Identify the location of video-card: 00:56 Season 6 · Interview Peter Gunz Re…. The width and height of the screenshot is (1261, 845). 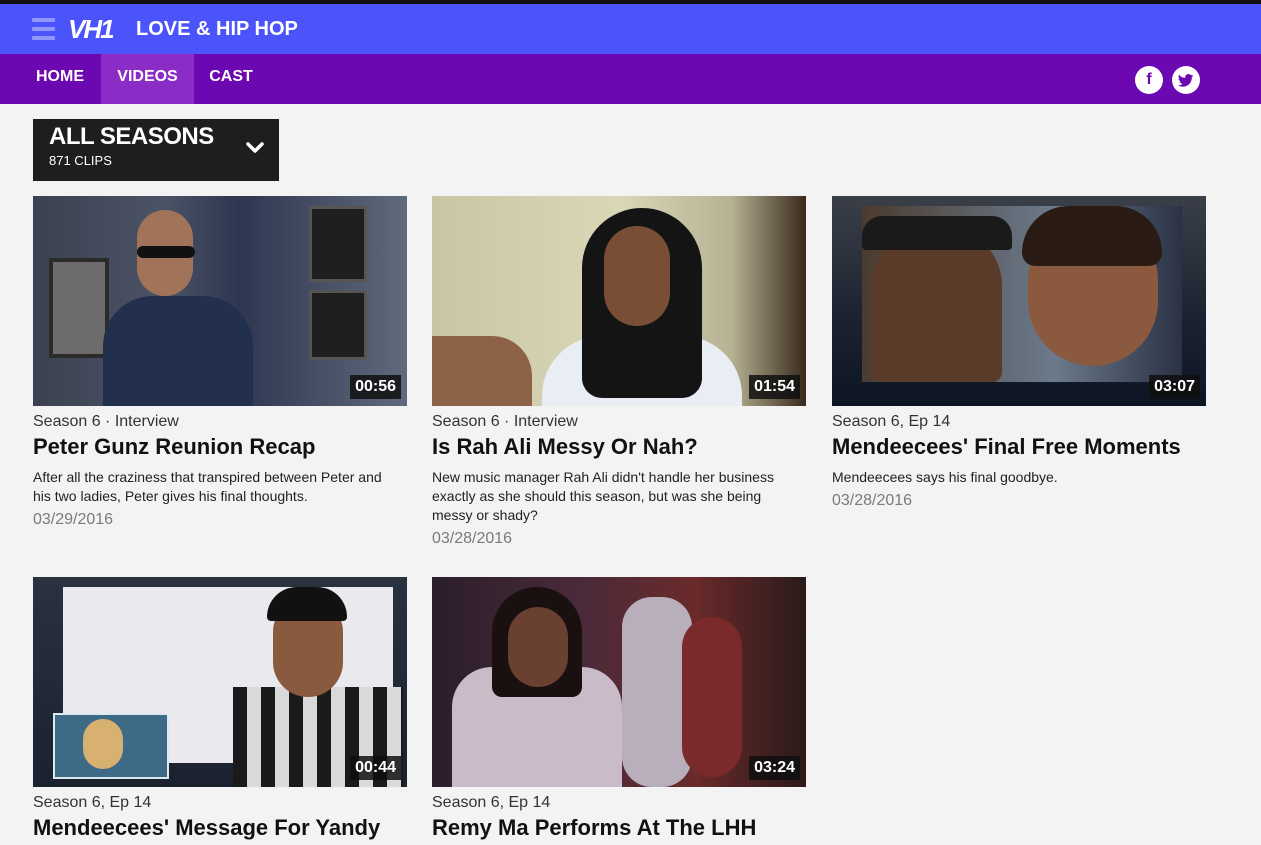
(220, 362).